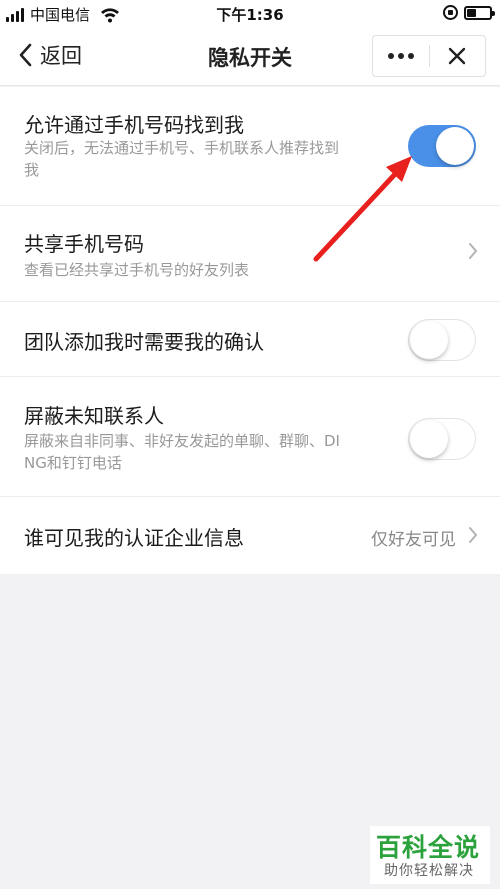  I want to click on setting-row-cert-visibility: 谁可见我的认证企业信息 仅好友可见, so click(250, 535).